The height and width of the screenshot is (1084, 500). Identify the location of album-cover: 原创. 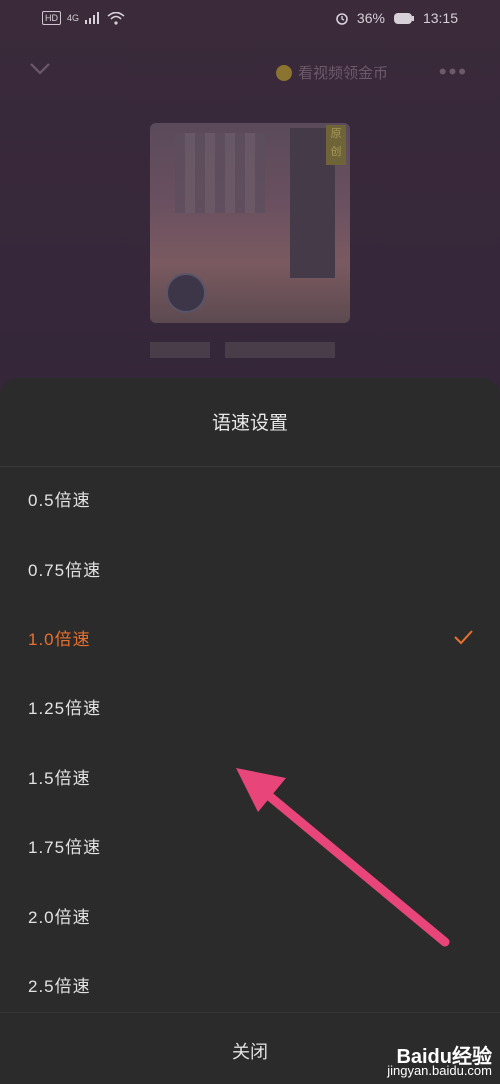
(250, 223).